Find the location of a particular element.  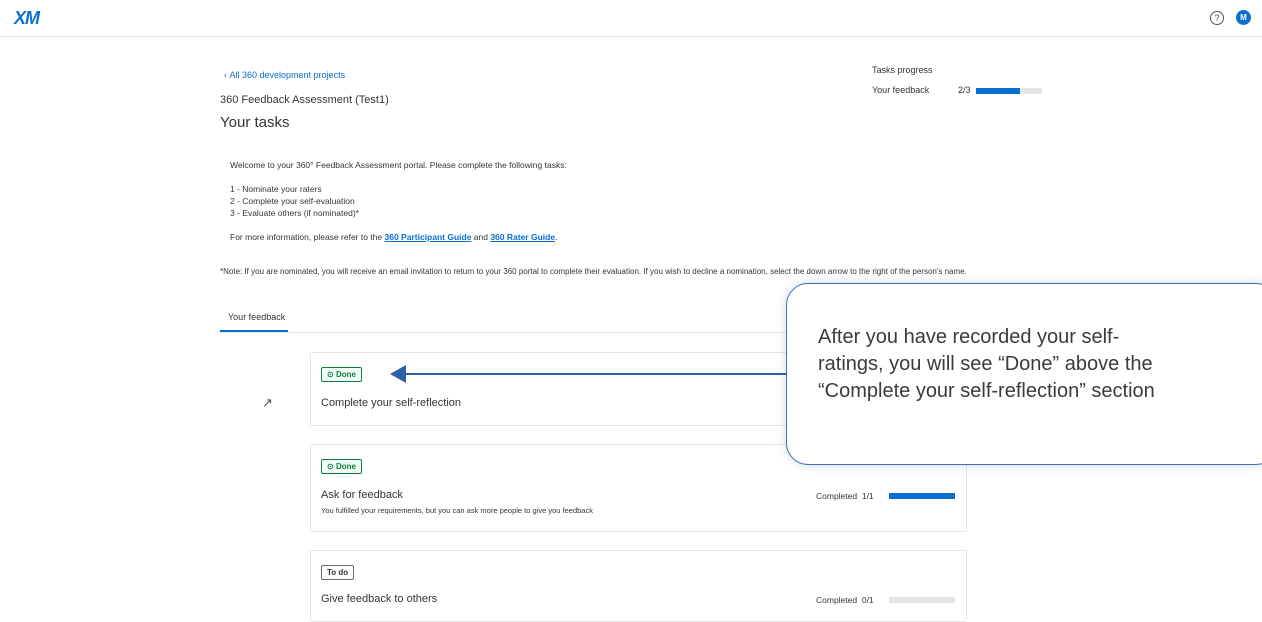

avatar: M is located at coordinates (1243, 17).